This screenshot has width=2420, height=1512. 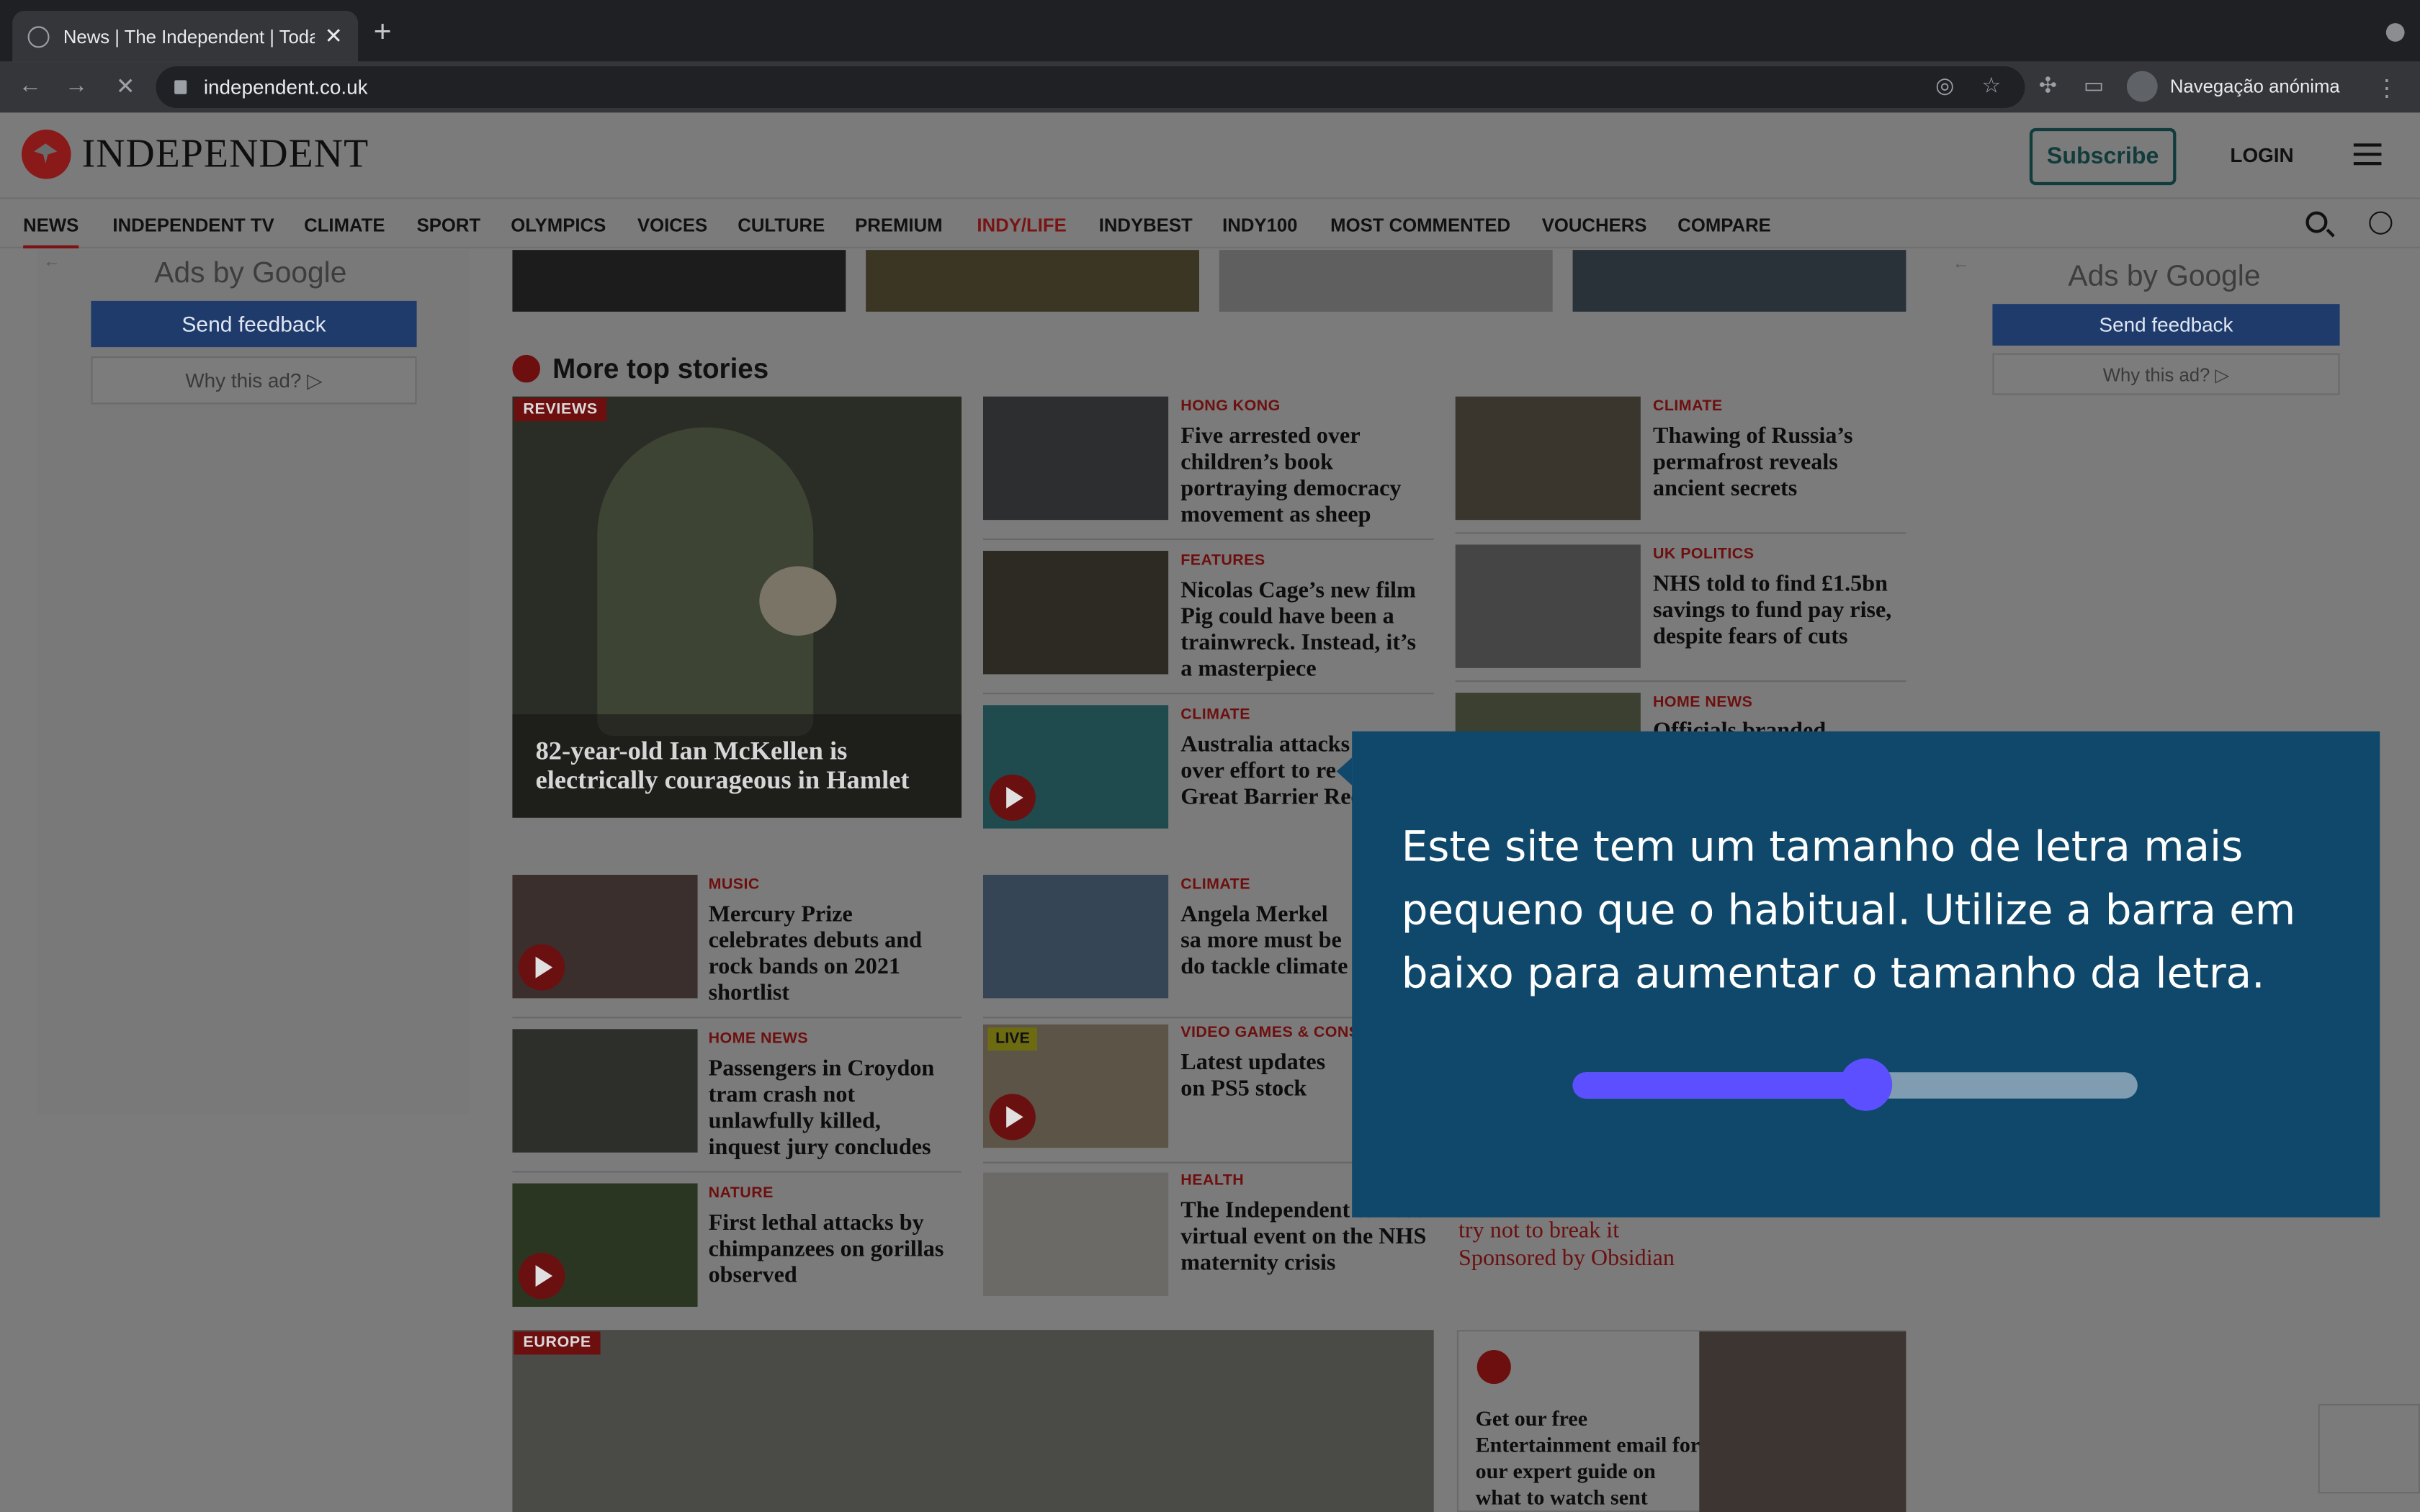 What do you see at coordinates (2048, 86) in the screenshot?
I see `extensions-icon: ✣` at bounding box center [2048, 86].